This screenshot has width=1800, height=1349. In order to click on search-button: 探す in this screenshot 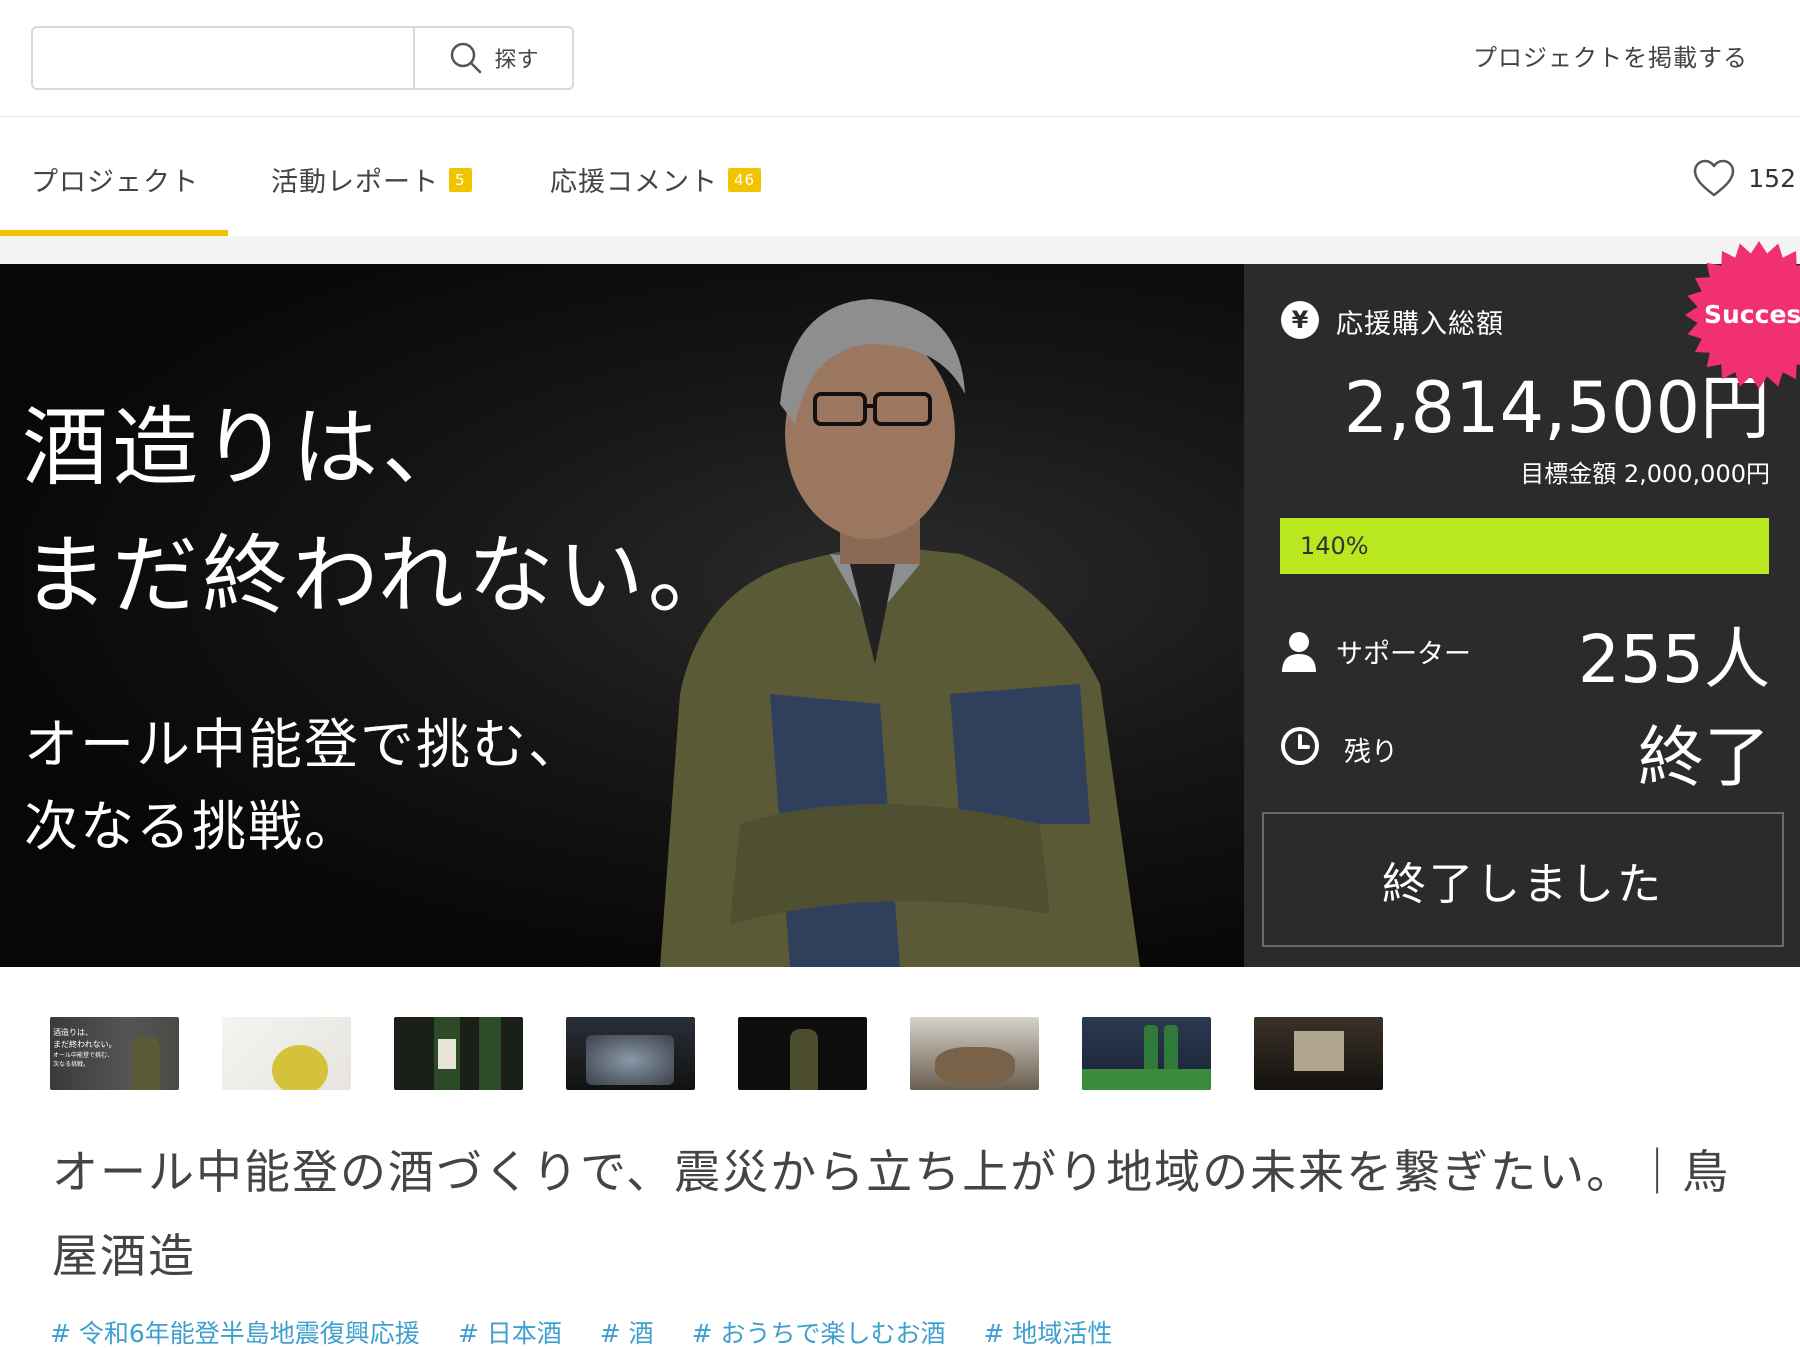, I will do `click(492, 58)`.